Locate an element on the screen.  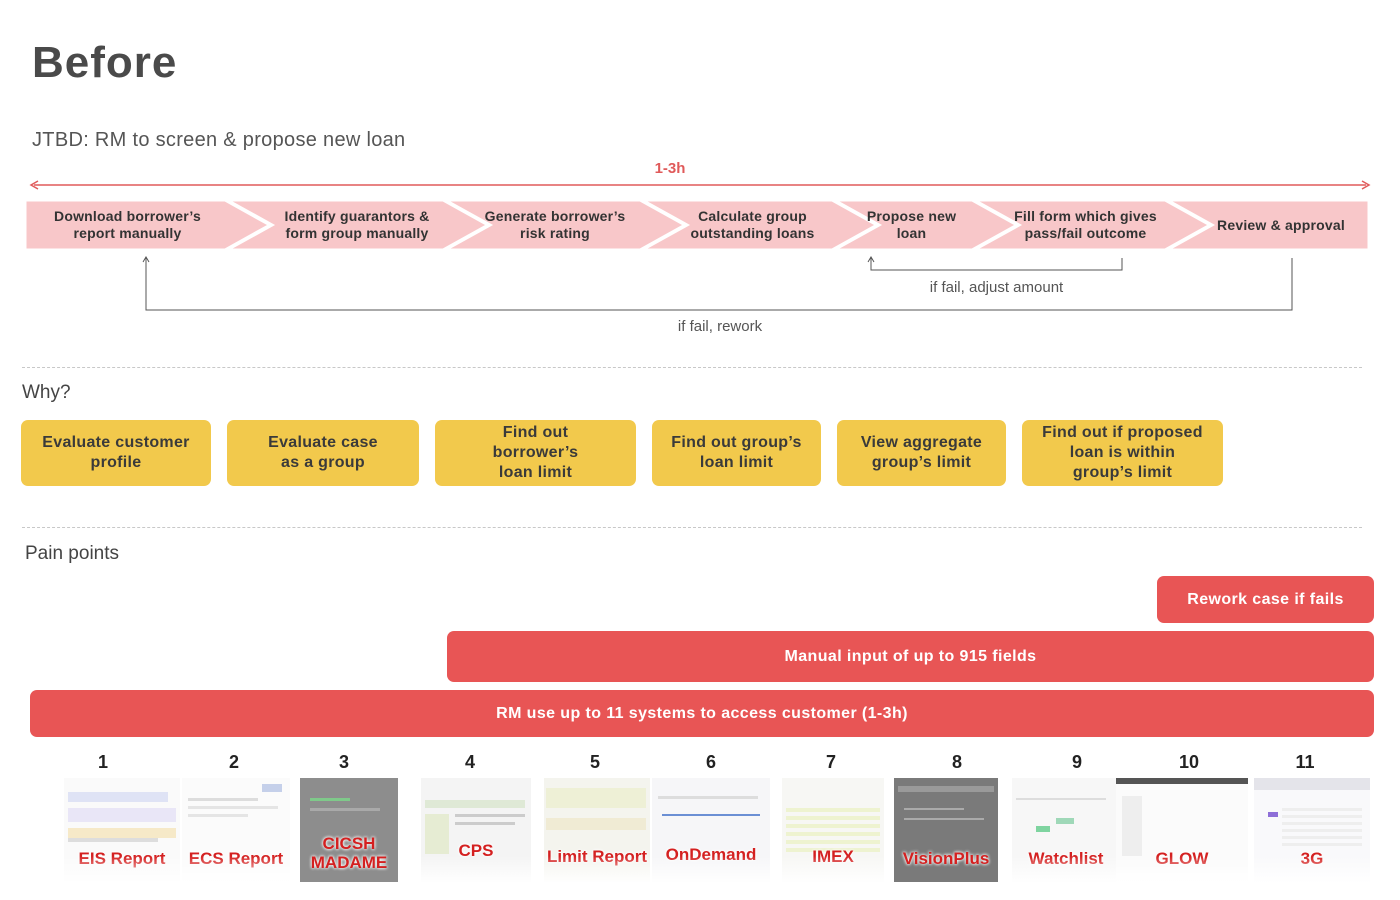
system-thumbnail-visionplus: VisionPlus is located at coordinates (946, 830).